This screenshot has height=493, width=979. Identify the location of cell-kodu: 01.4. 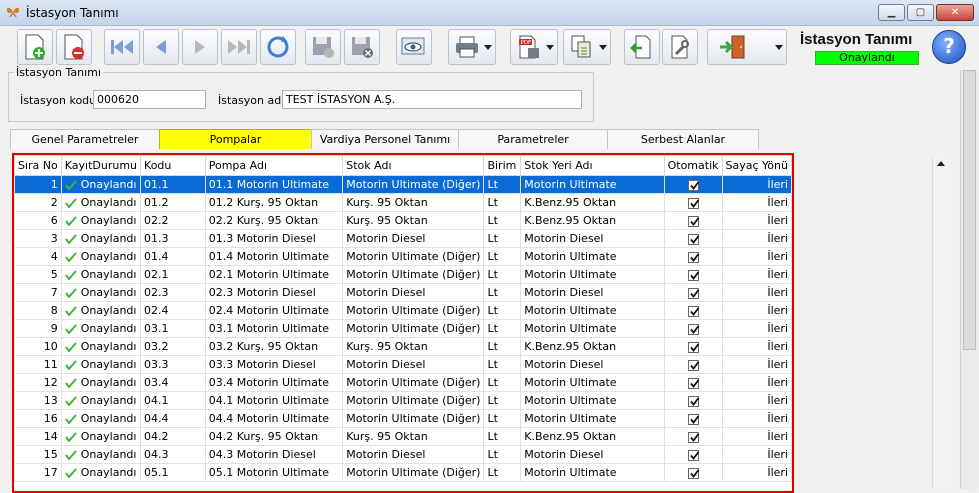
(173, 256).